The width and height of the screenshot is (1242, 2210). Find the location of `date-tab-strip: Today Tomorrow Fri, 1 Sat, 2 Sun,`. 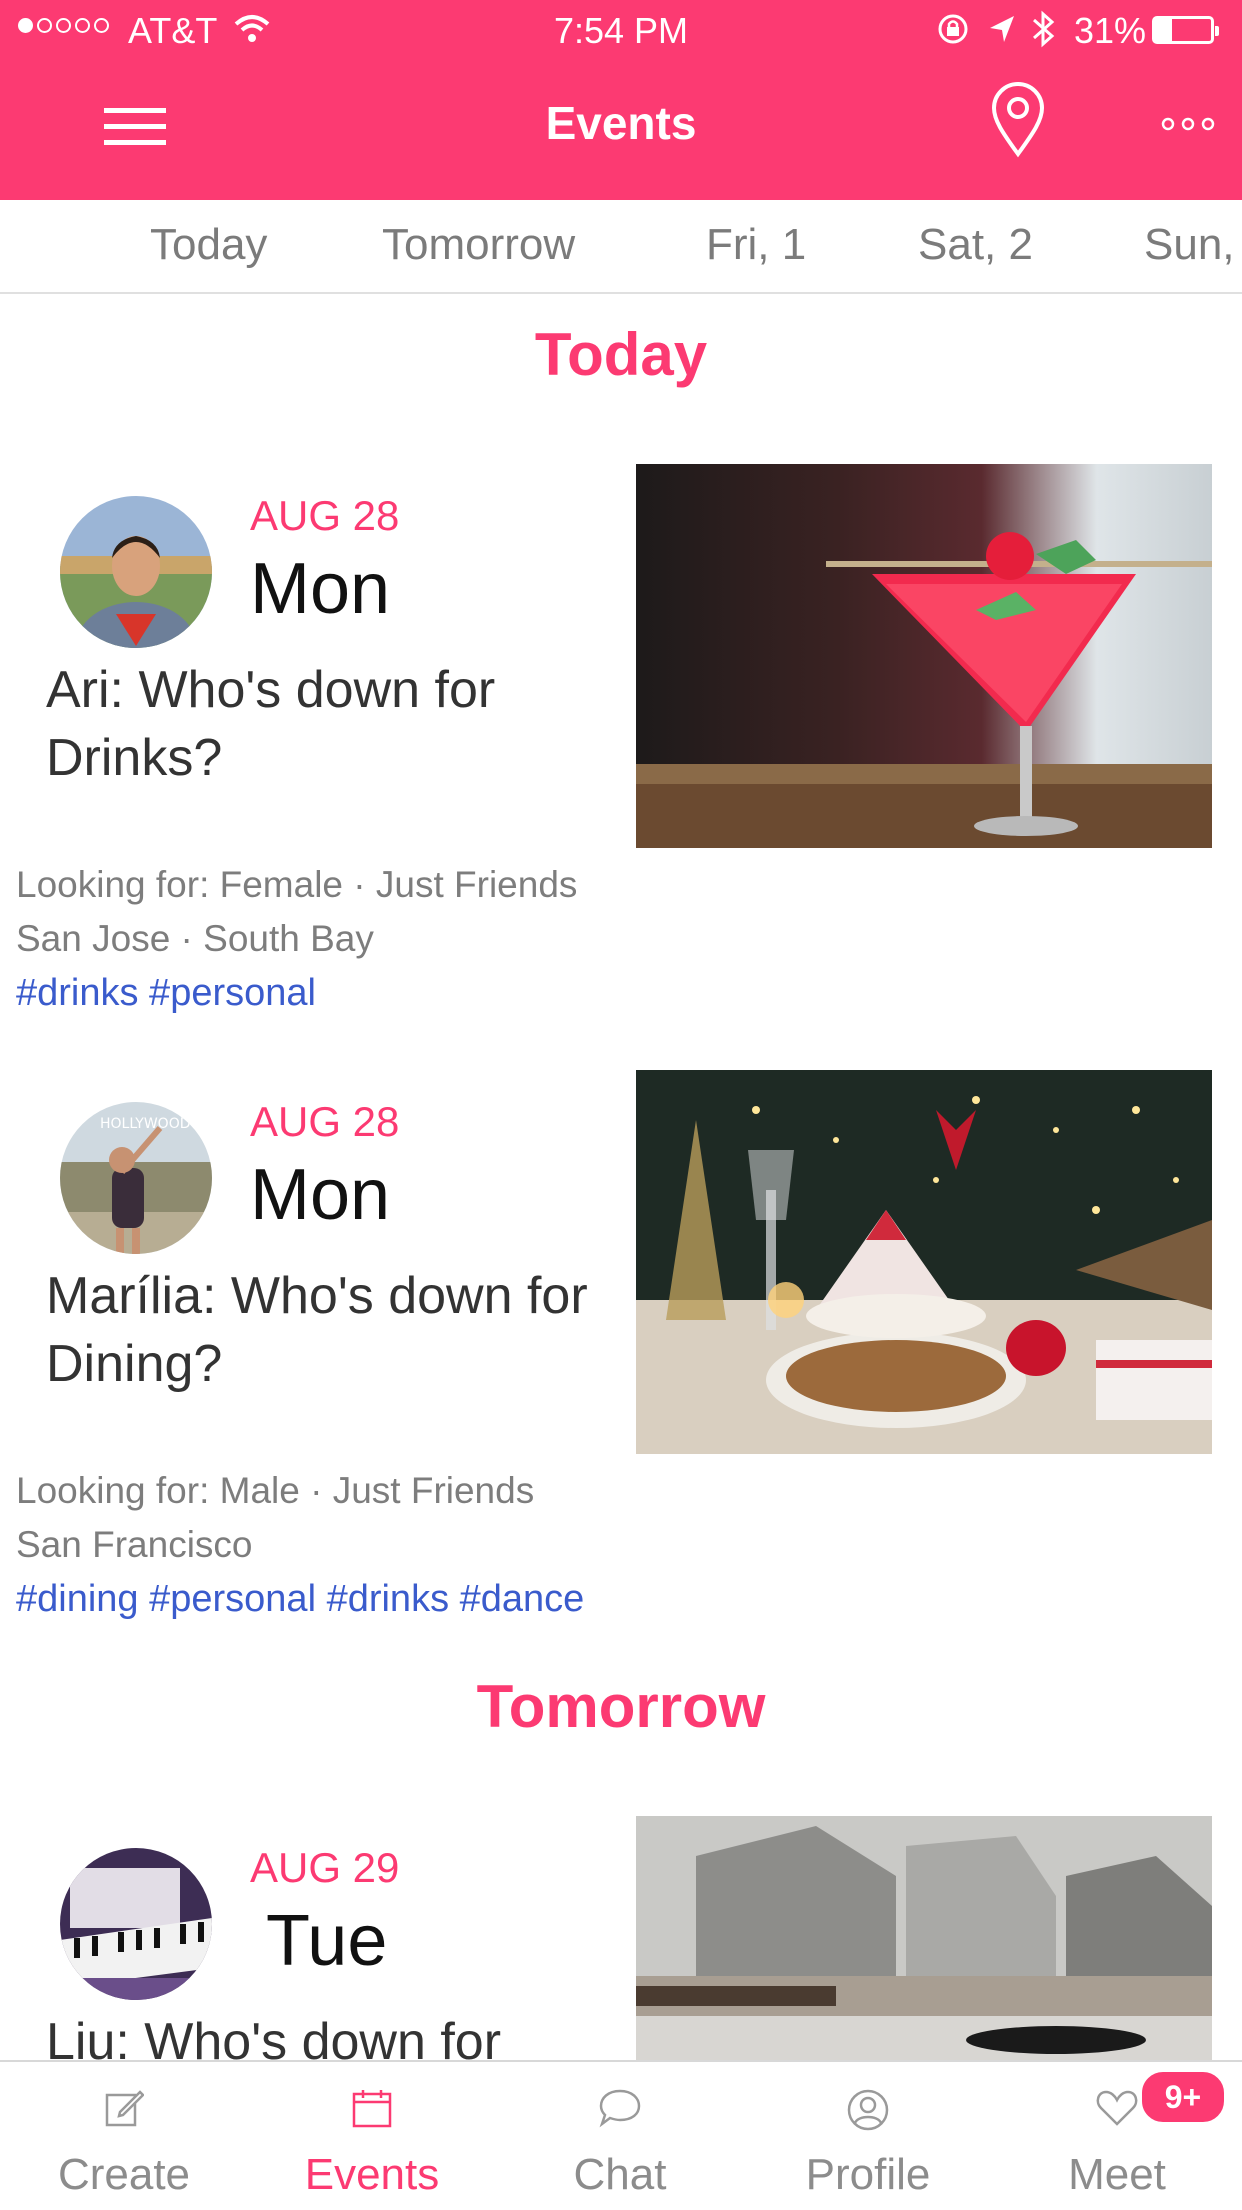

date-tab-strip: Today Tomorrow Fri, 1 Sat, 2 Sun, is located at coordinates (621, 247).